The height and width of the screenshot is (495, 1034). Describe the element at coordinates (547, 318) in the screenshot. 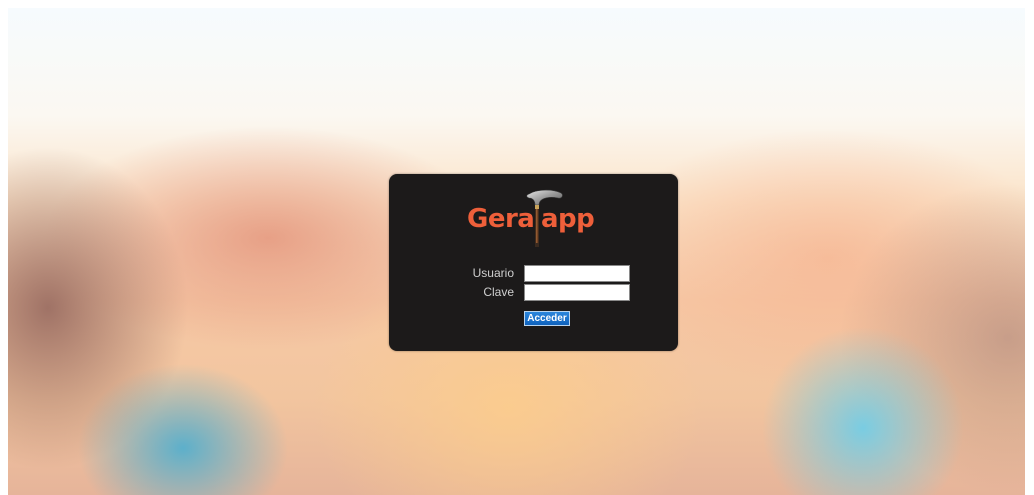

I see `login-submit-button: Acceder` at that location.